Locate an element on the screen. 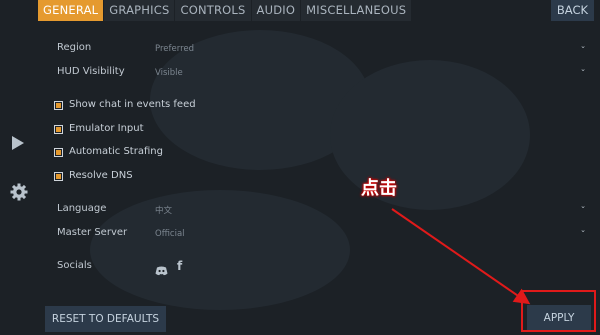 The height and width of the screenshot is (335, 600). annotation-highlight-box is located at coordinates (558, 311).